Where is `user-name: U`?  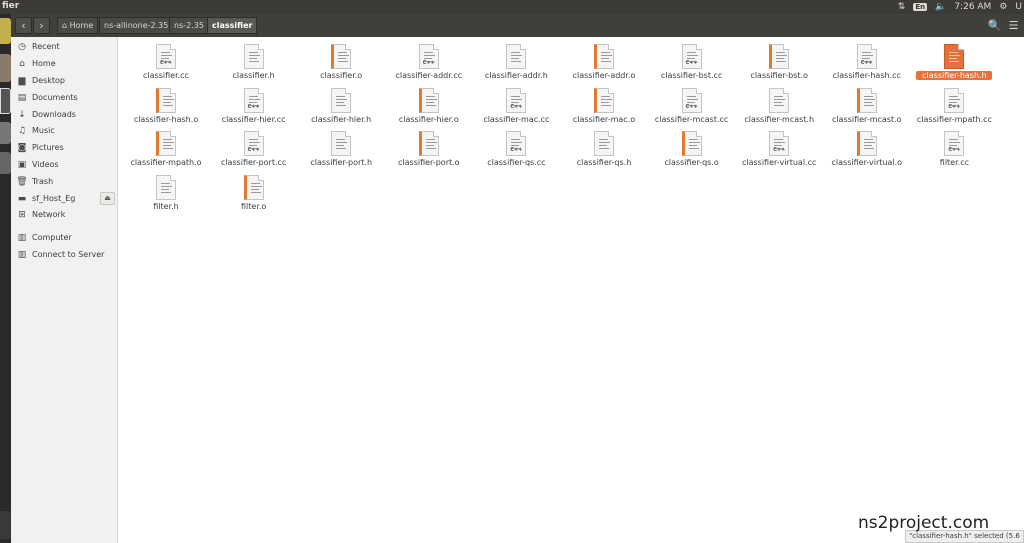
user-name: U is located at coordinates (1018, 7).